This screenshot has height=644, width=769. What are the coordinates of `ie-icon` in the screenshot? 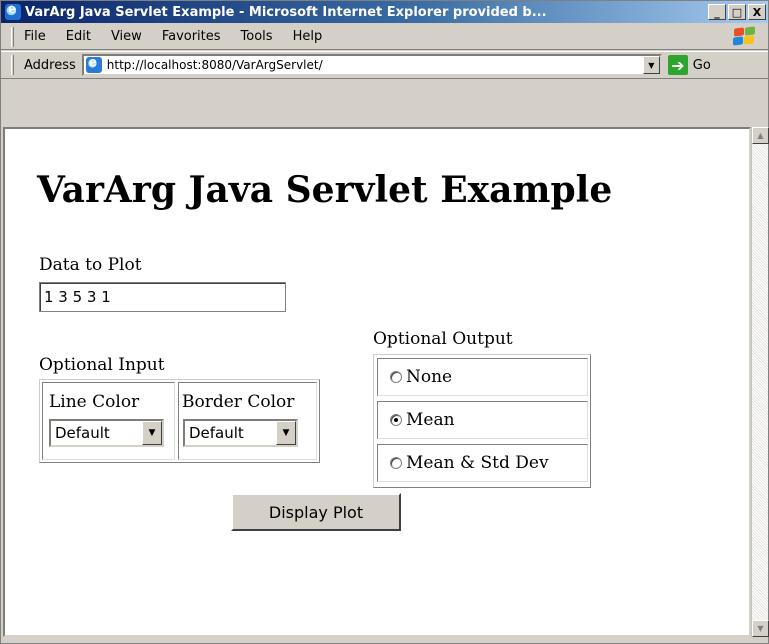 It's located at (13, 11).